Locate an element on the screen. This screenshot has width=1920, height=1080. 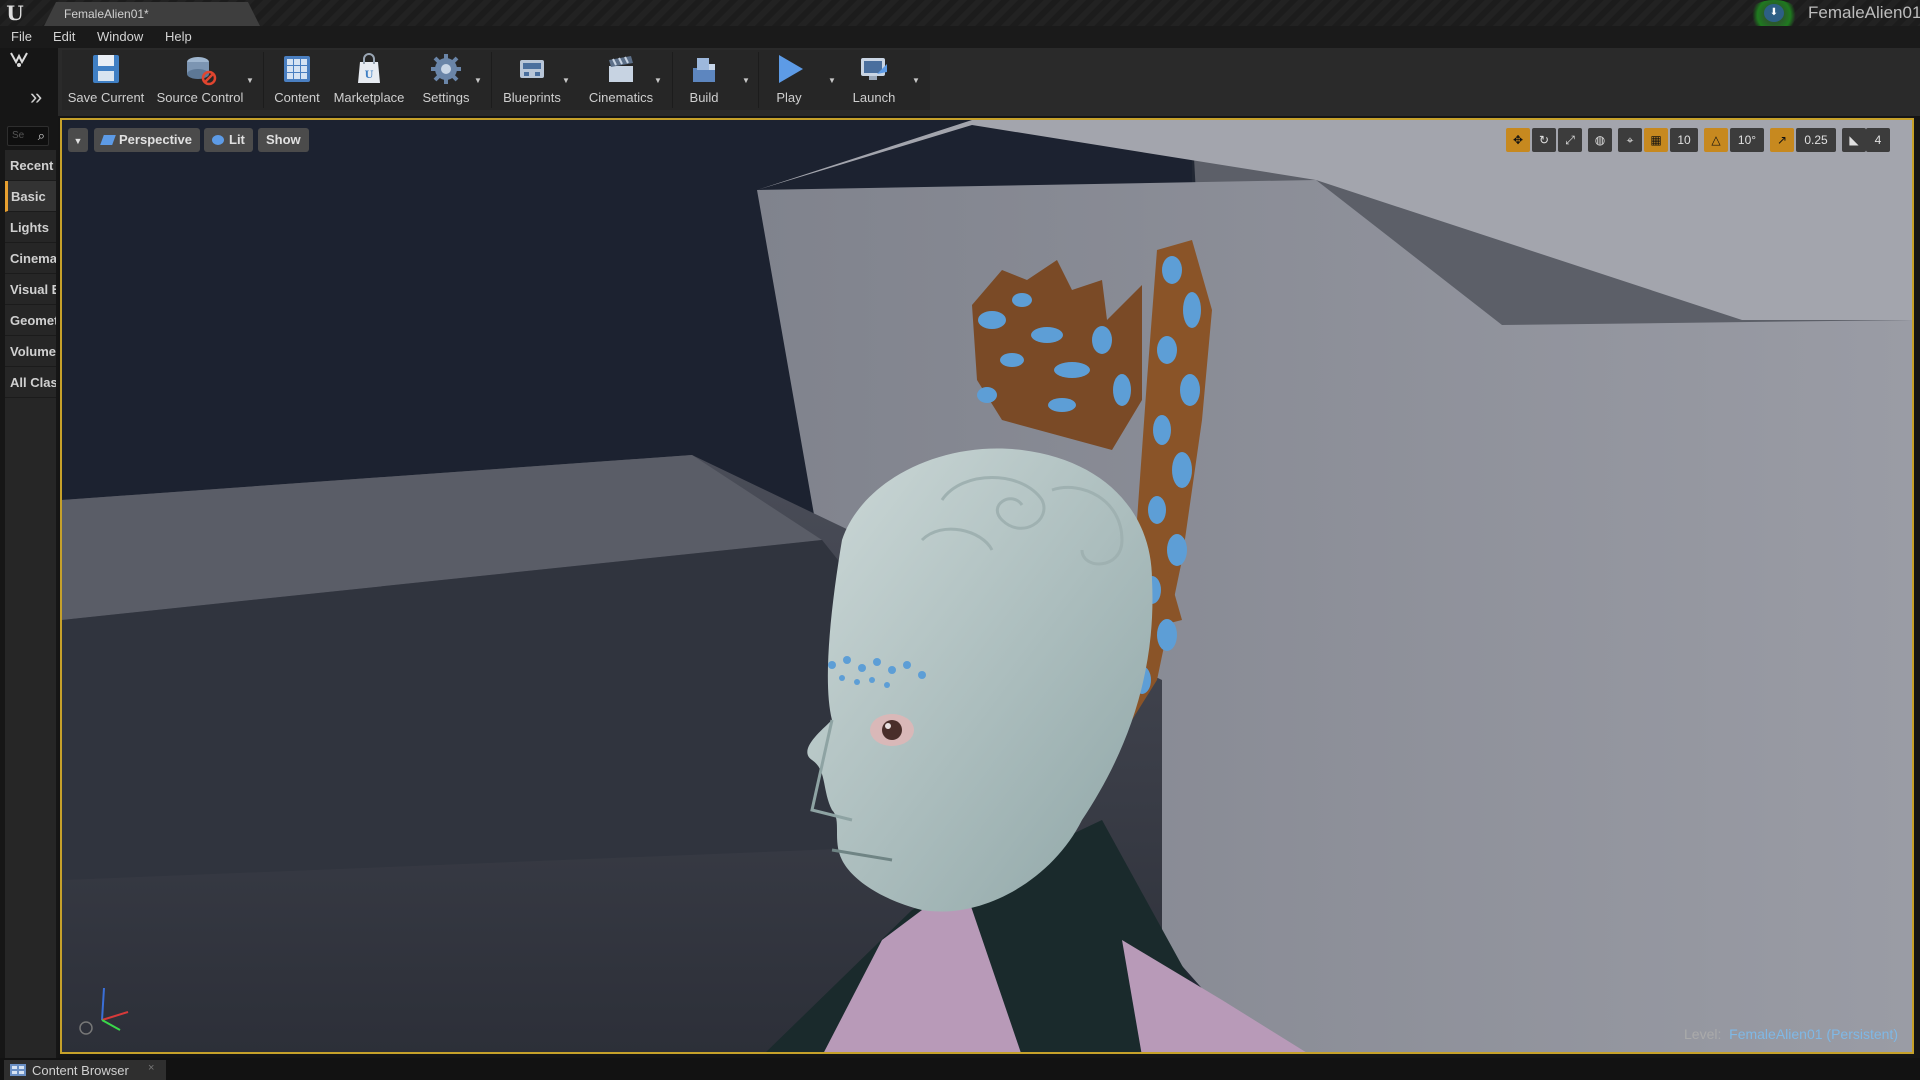
category-volumes: Volumes is located at coordinates (30, 351).